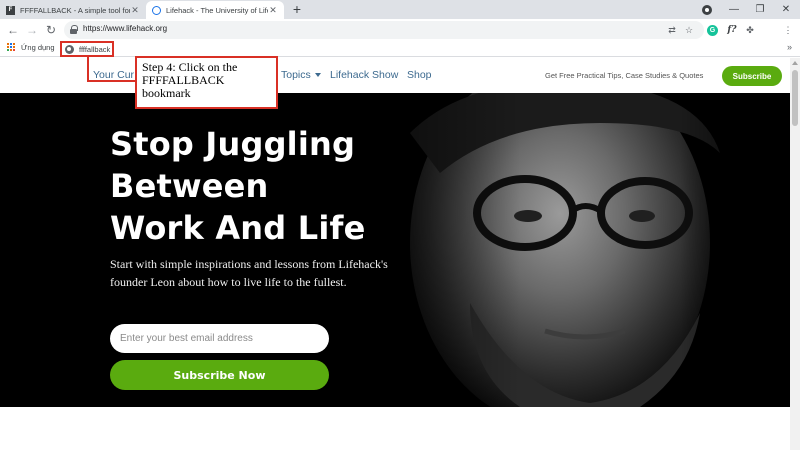 This screenshot has width=800, height=450. I want to click on nav-topics: Topics, so click(301, 75).